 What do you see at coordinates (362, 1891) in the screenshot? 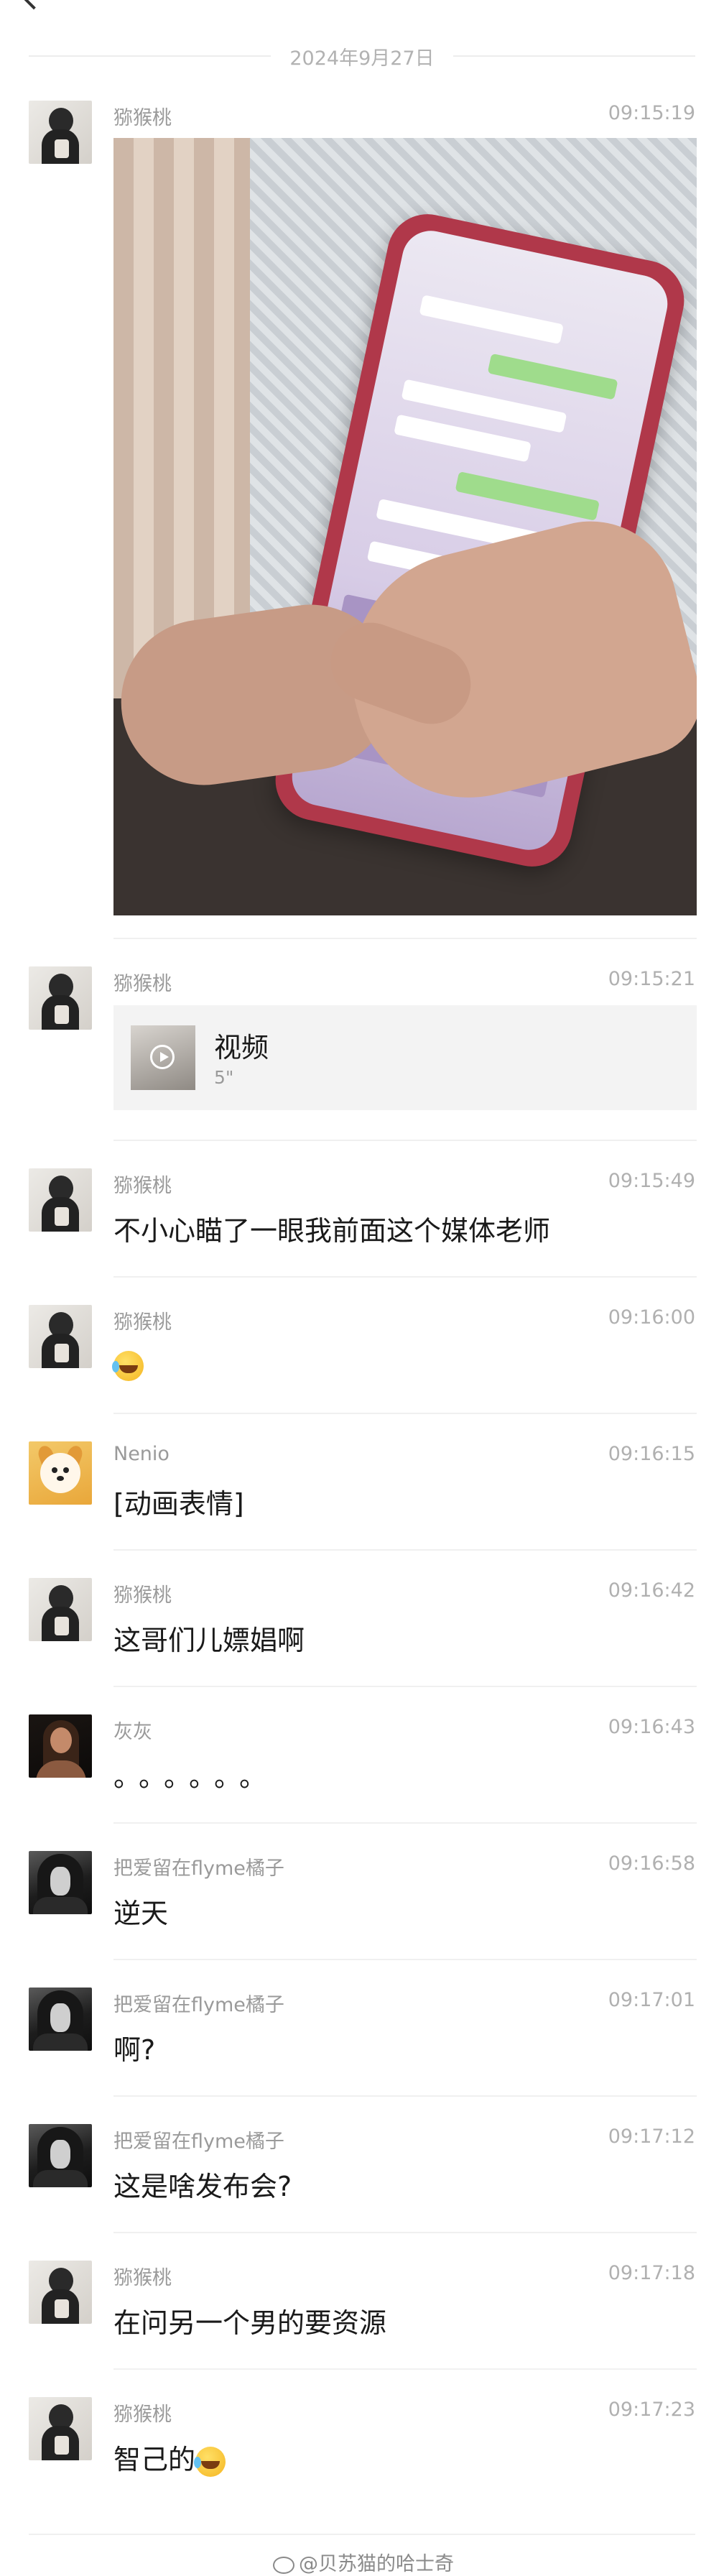
I see `message-item: 把爱留在flyme橘子 09:16:58 逆天` at bounding box center [362, 1891].